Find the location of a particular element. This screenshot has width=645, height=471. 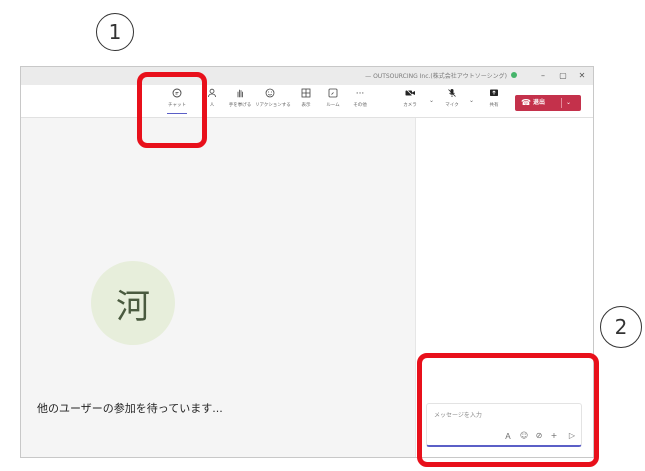

step-1-marker: 1 is located at coordinates (115, 32).